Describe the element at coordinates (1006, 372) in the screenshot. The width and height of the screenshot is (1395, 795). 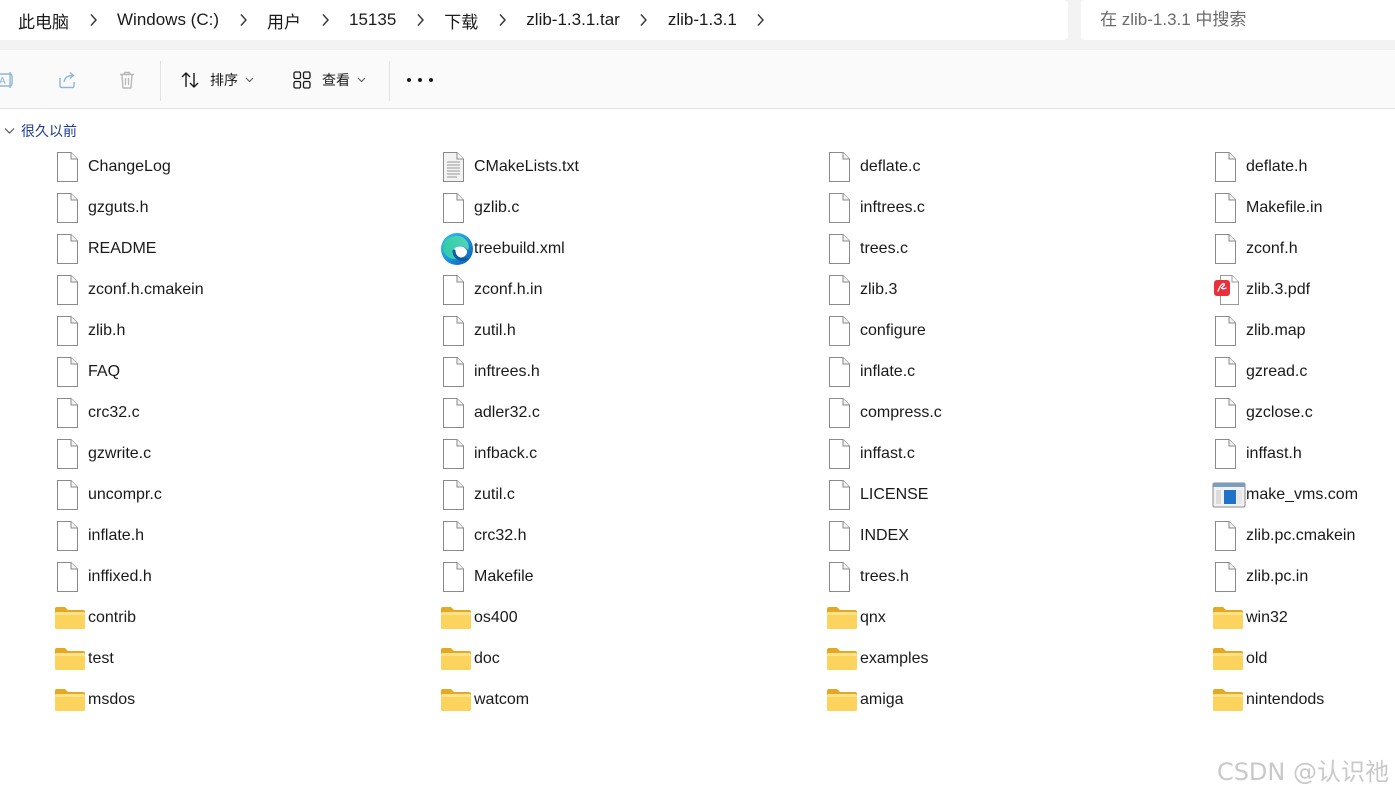
I see `file-item: inflate.c` at that location.